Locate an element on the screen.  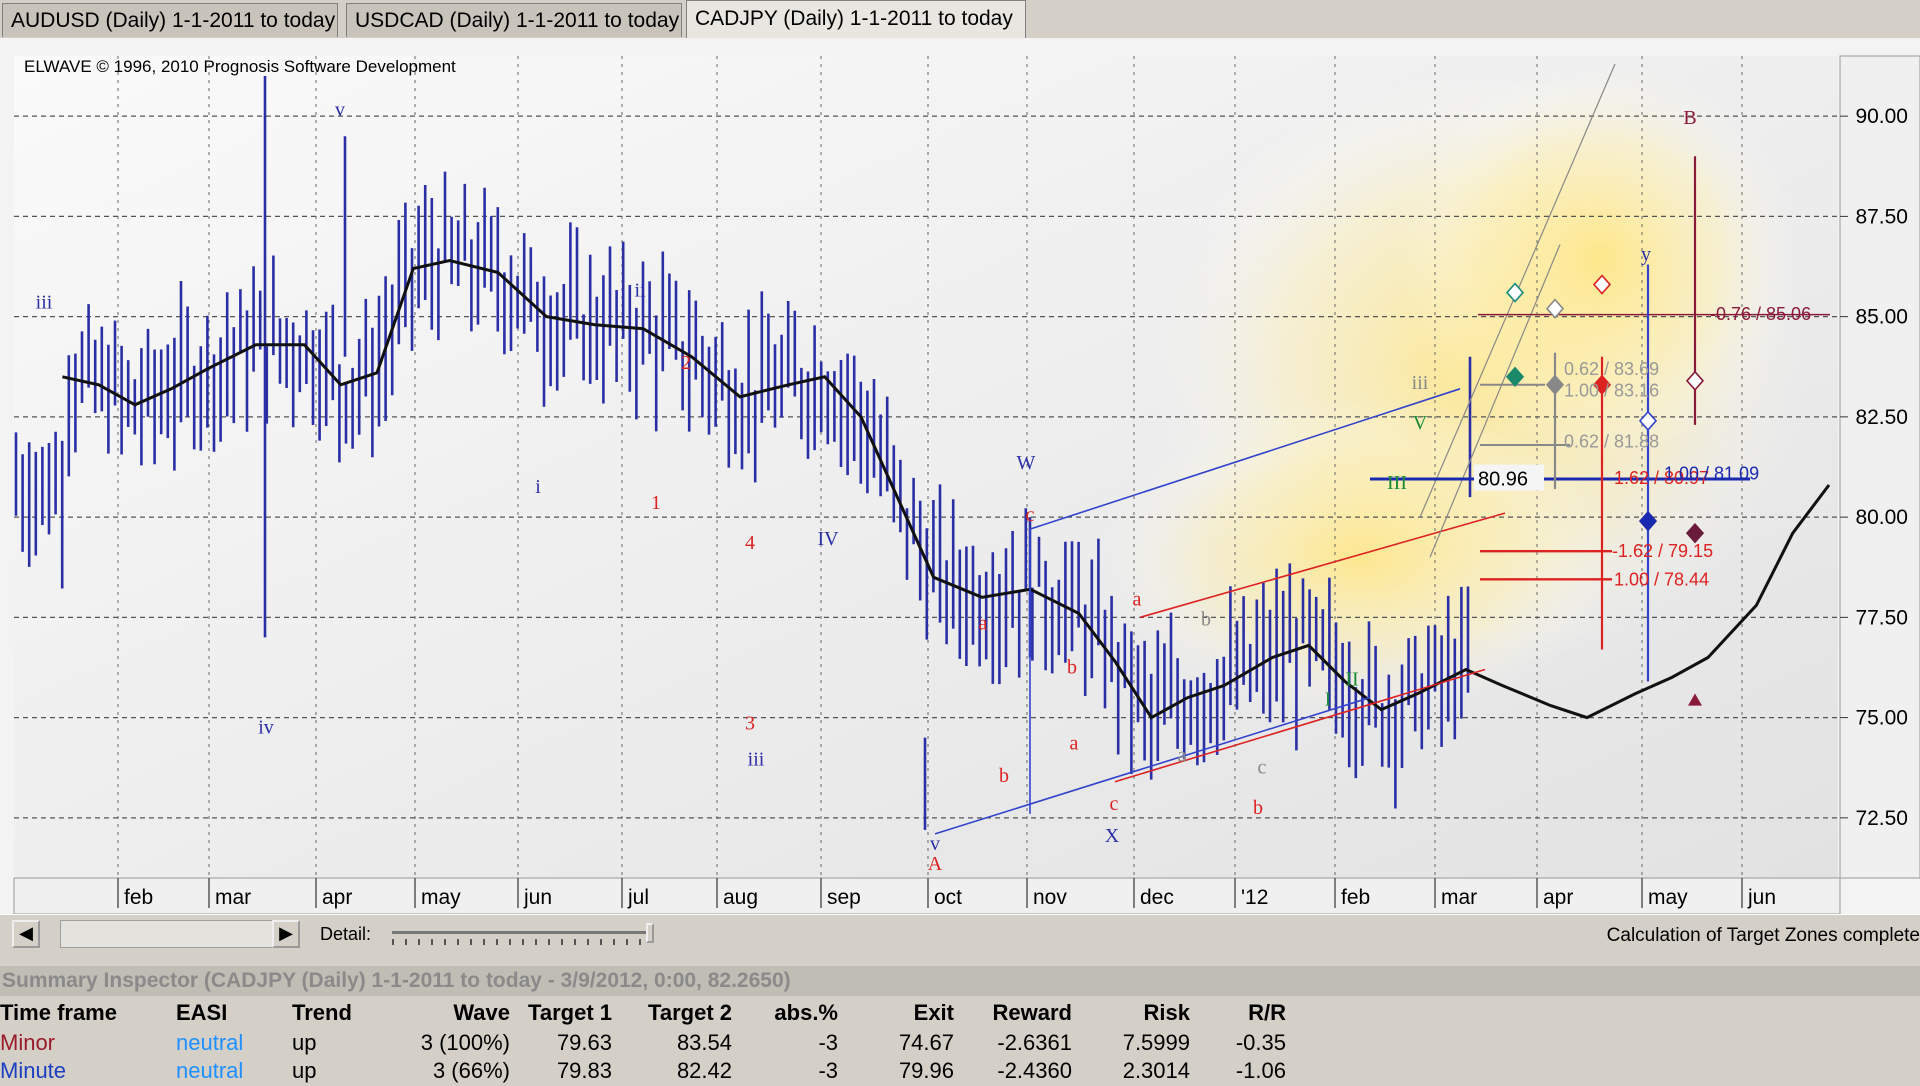
month-label: oct is located at coordinates (948, 897).